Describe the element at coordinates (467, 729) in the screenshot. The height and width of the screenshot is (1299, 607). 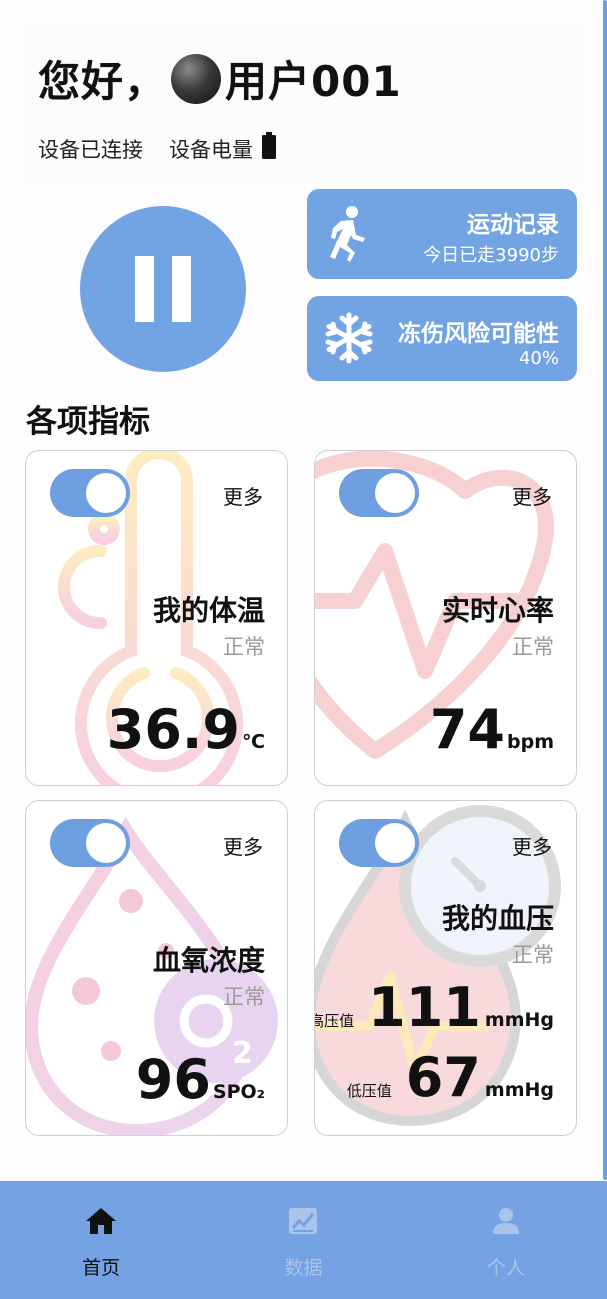
I see `heart-rate-value: 74` at that location.